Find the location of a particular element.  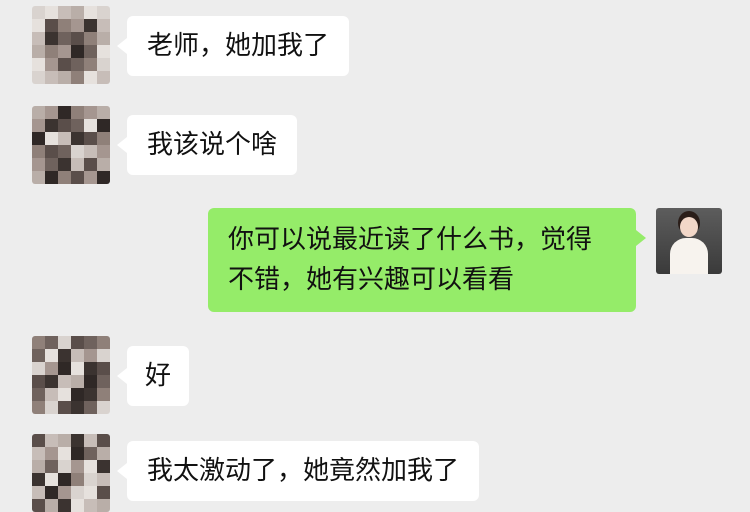

message-bubble: 好 is located at coordinates (153, 376).